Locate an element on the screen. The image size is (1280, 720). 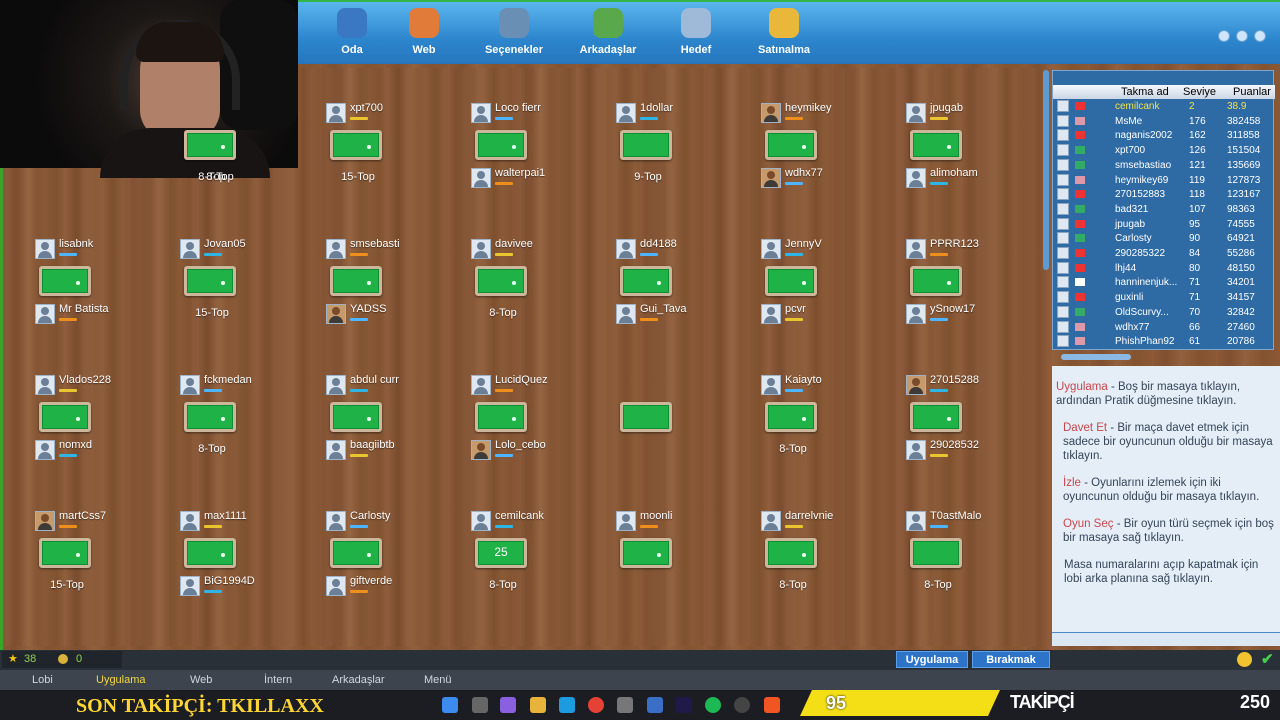
premiere-icon is located at coordinates (684, 705).